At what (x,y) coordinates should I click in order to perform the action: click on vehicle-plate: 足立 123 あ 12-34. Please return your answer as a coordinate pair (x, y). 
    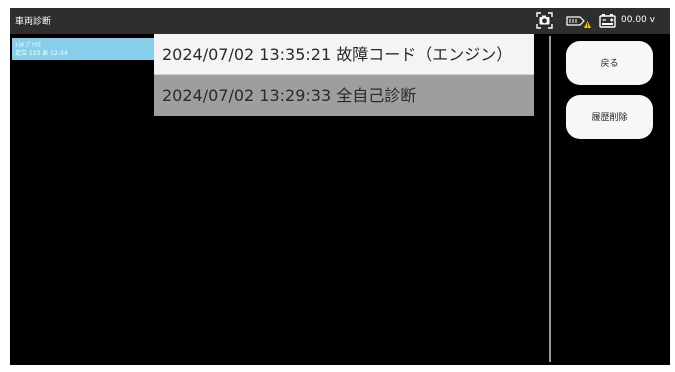
    Looking at the image, I should click on (41, 53).